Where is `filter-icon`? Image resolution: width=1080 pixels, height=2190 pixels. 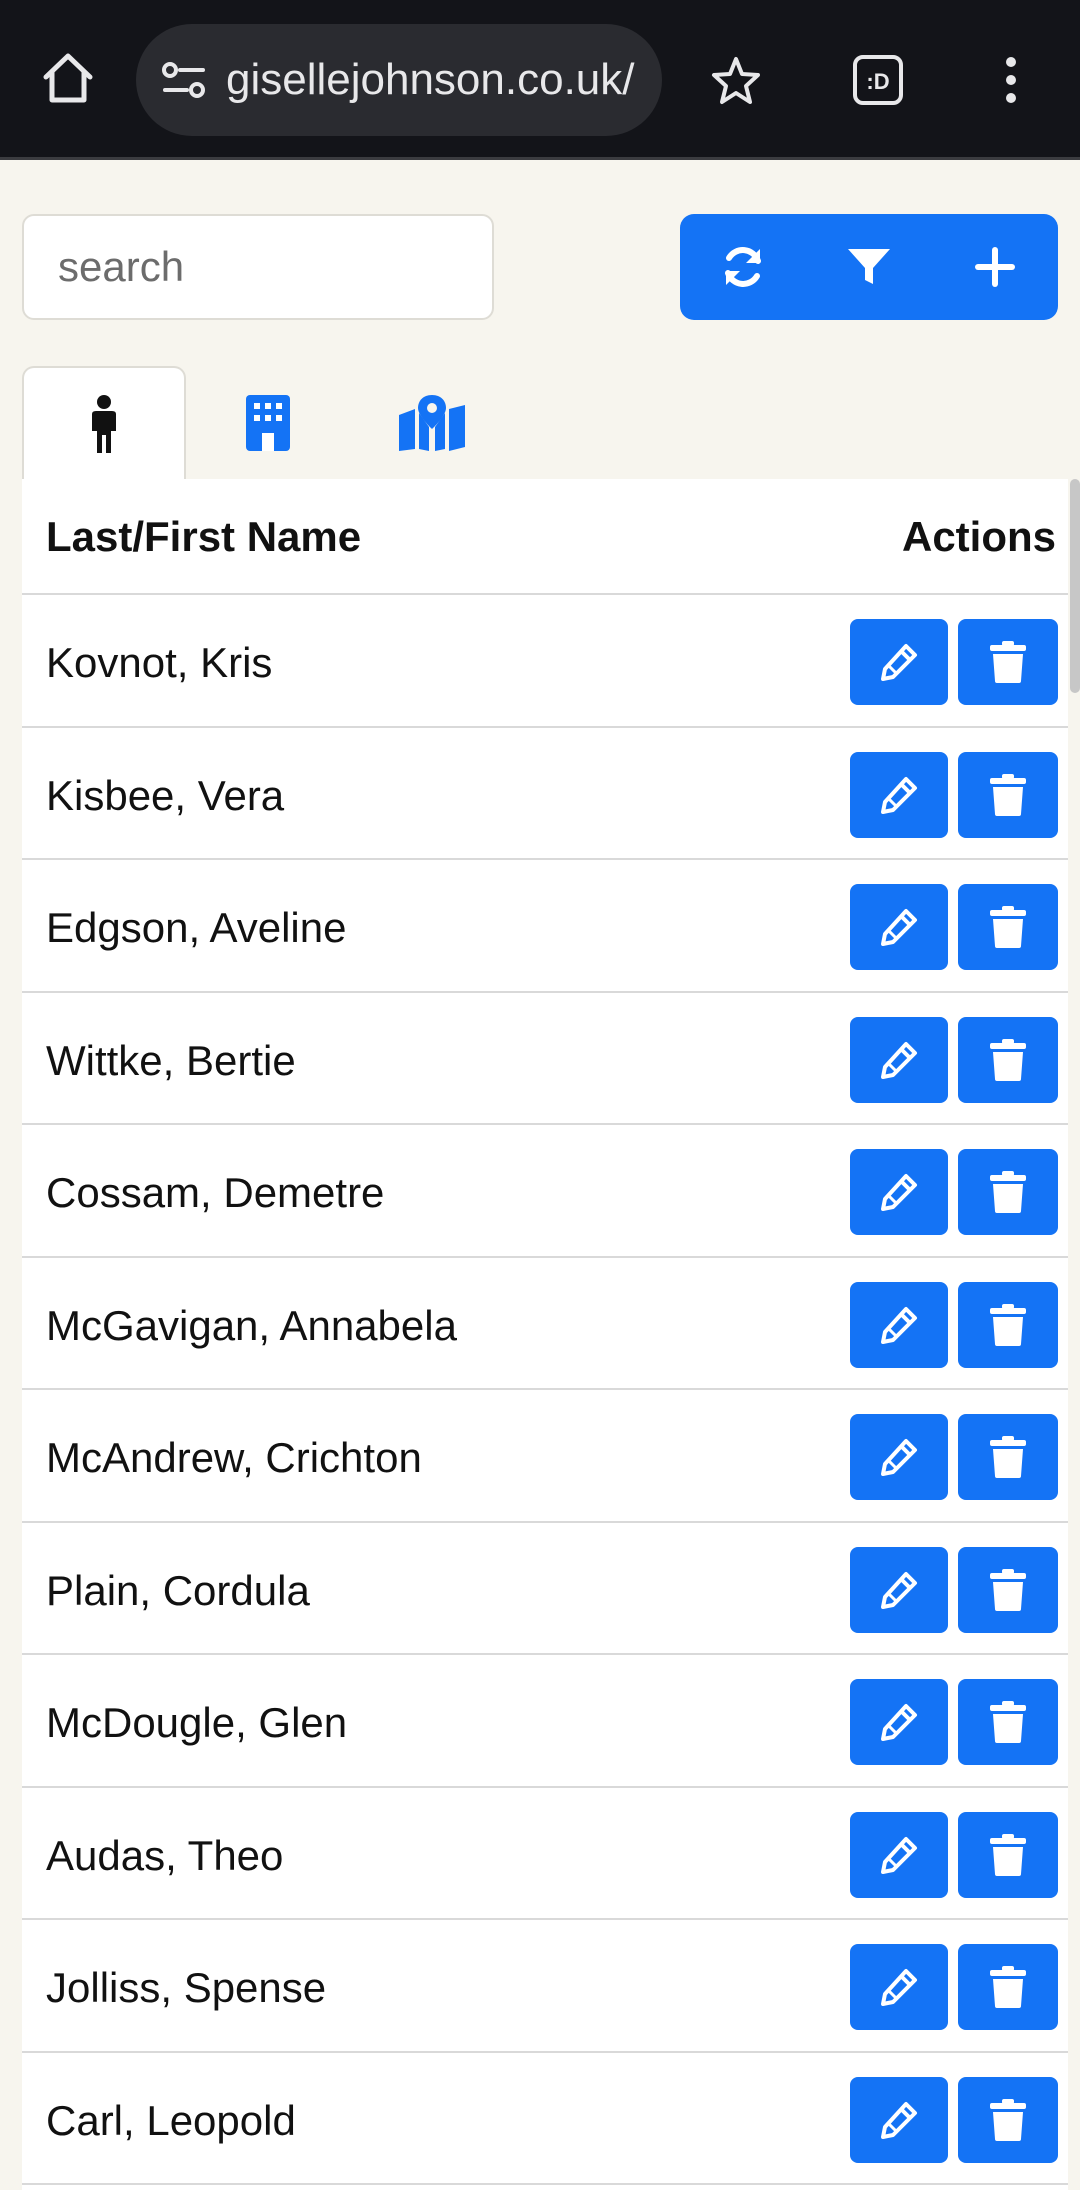 filter-icon is located at coordinates (869, 266).